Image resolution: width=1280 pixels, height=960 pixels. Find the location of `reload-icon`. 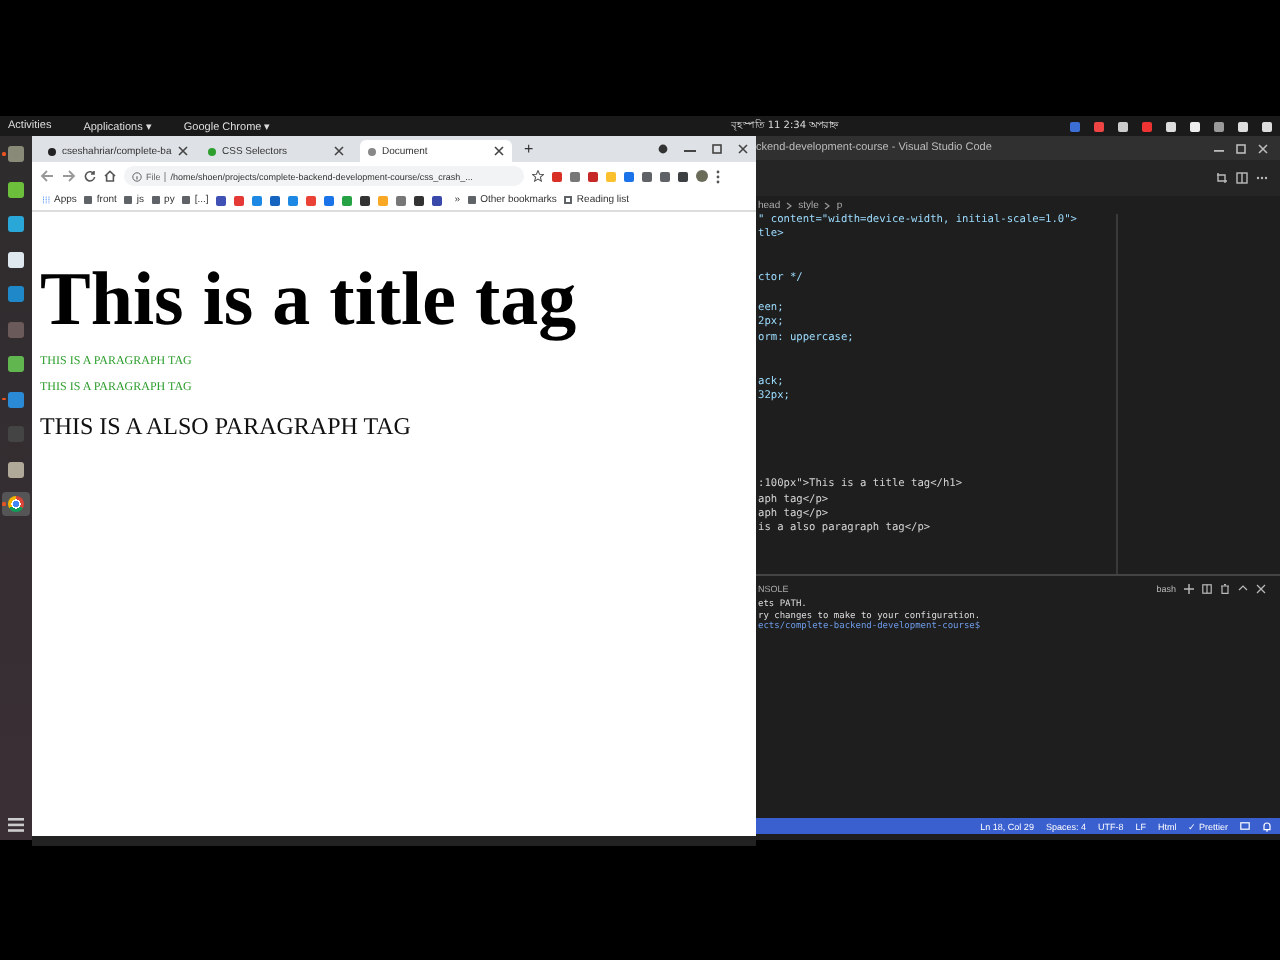

reload-icon is located at coordinates (90, 176).